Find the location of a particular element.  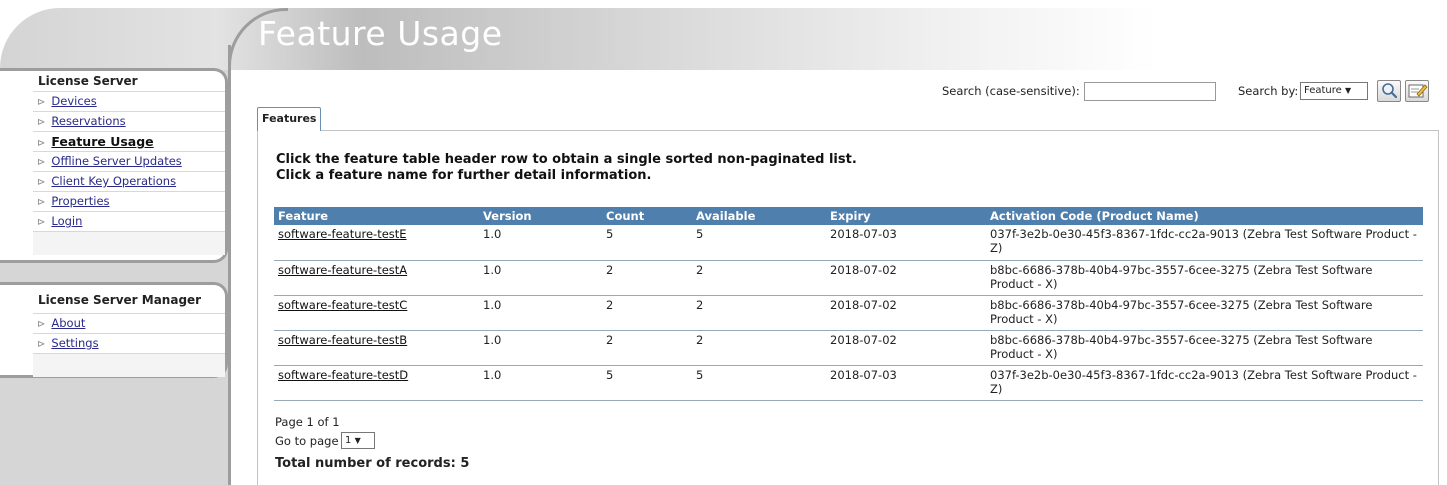

column-header-count: Count is located at coordinates (647, 216).